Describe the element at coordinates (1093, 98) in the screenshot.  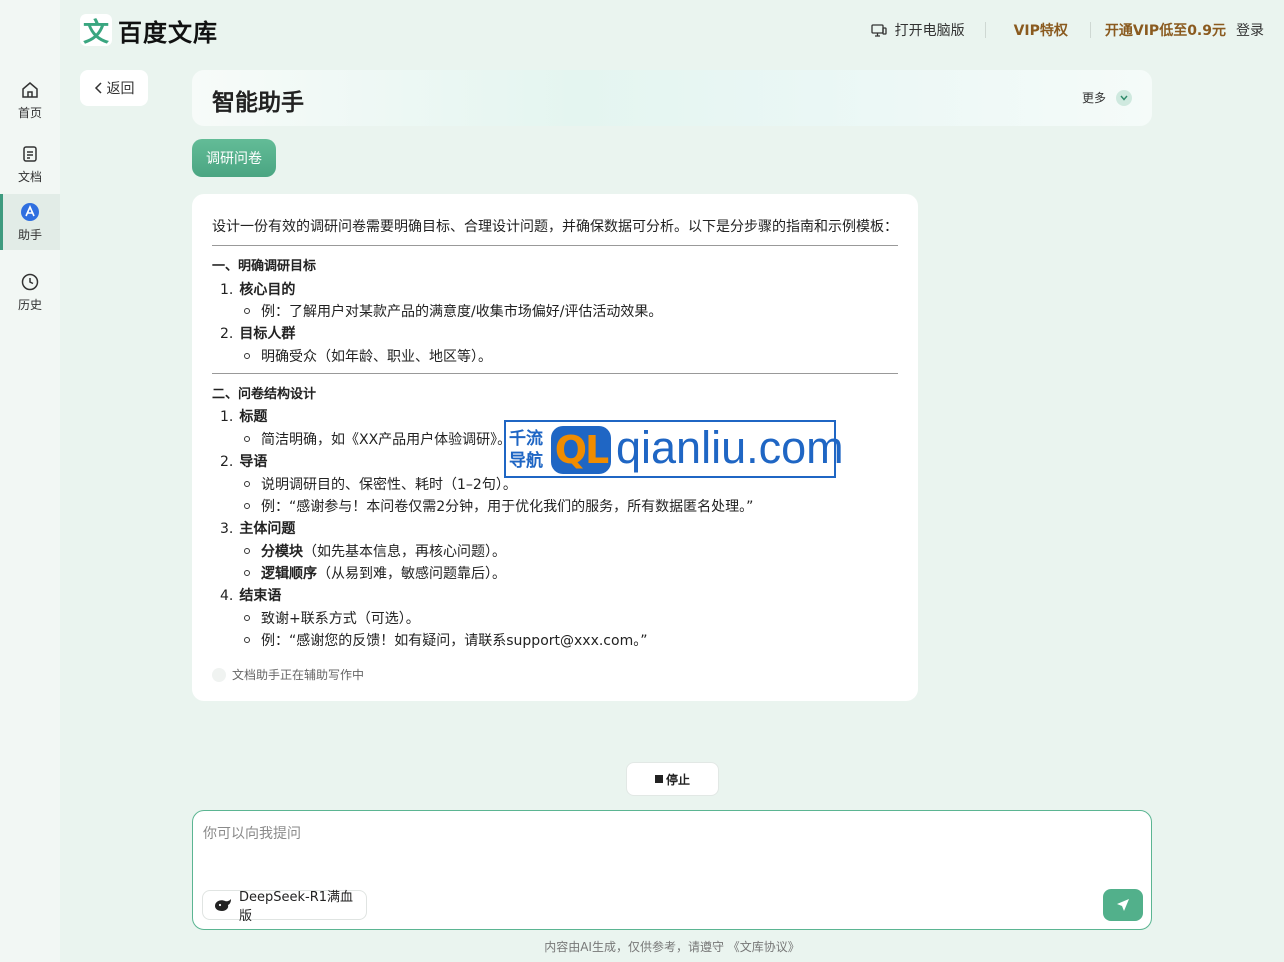
I see `more-label: 更多` at that location.